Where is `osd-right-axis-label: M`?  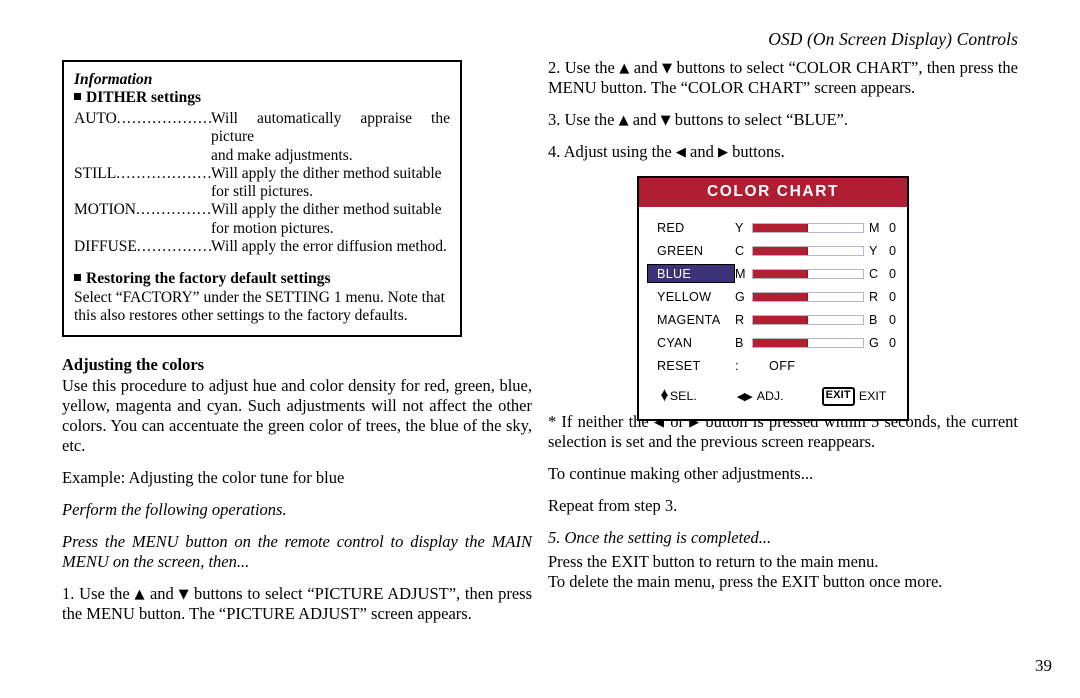 osd-right-axis-label: M is located at coordinates (874, 227).